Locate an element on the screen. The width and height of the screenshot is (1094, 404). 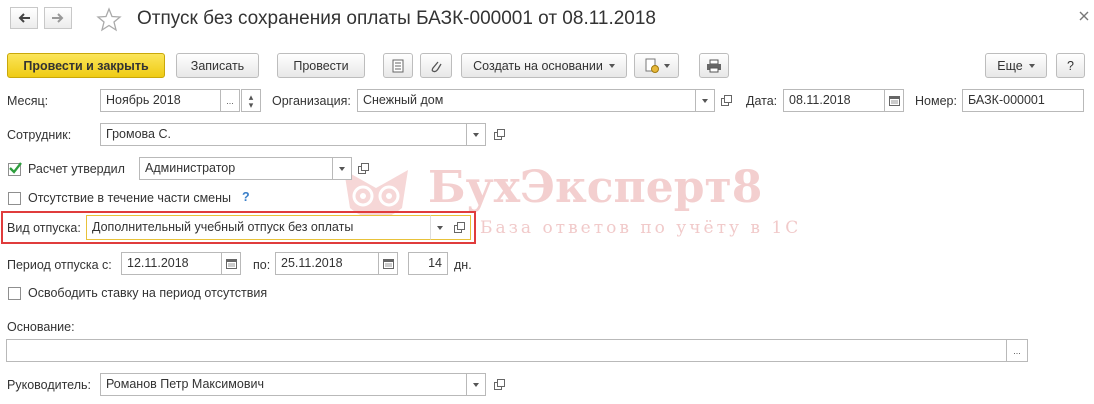
watermark-tagline: База ответов по учёту в 1С is located at coordinates (641, 228).